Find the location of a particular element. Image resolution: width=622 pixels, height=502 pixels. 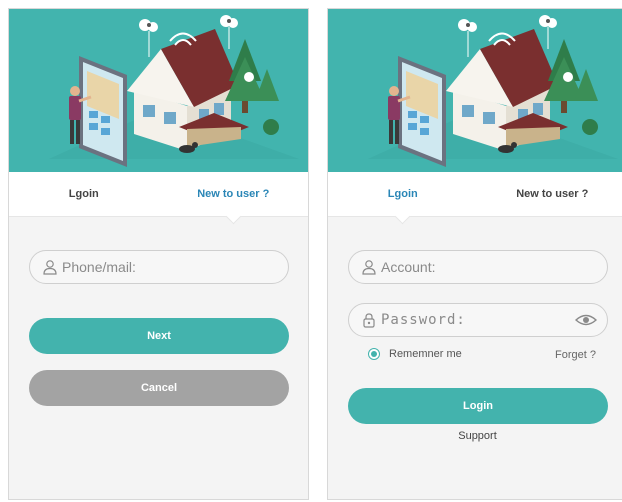

cancel-button-label: Cancel is located at coordinates (159, 388).